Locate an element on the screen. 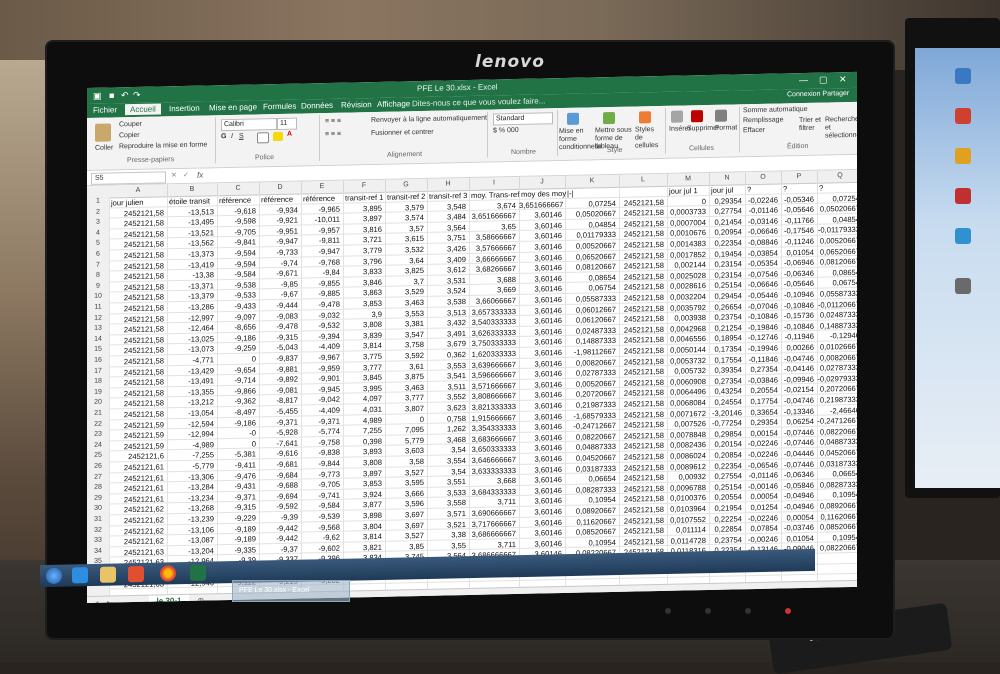 The width and height of the screenshot is (1000, 674). header-cell: référence is located at coordinates (321, 199).